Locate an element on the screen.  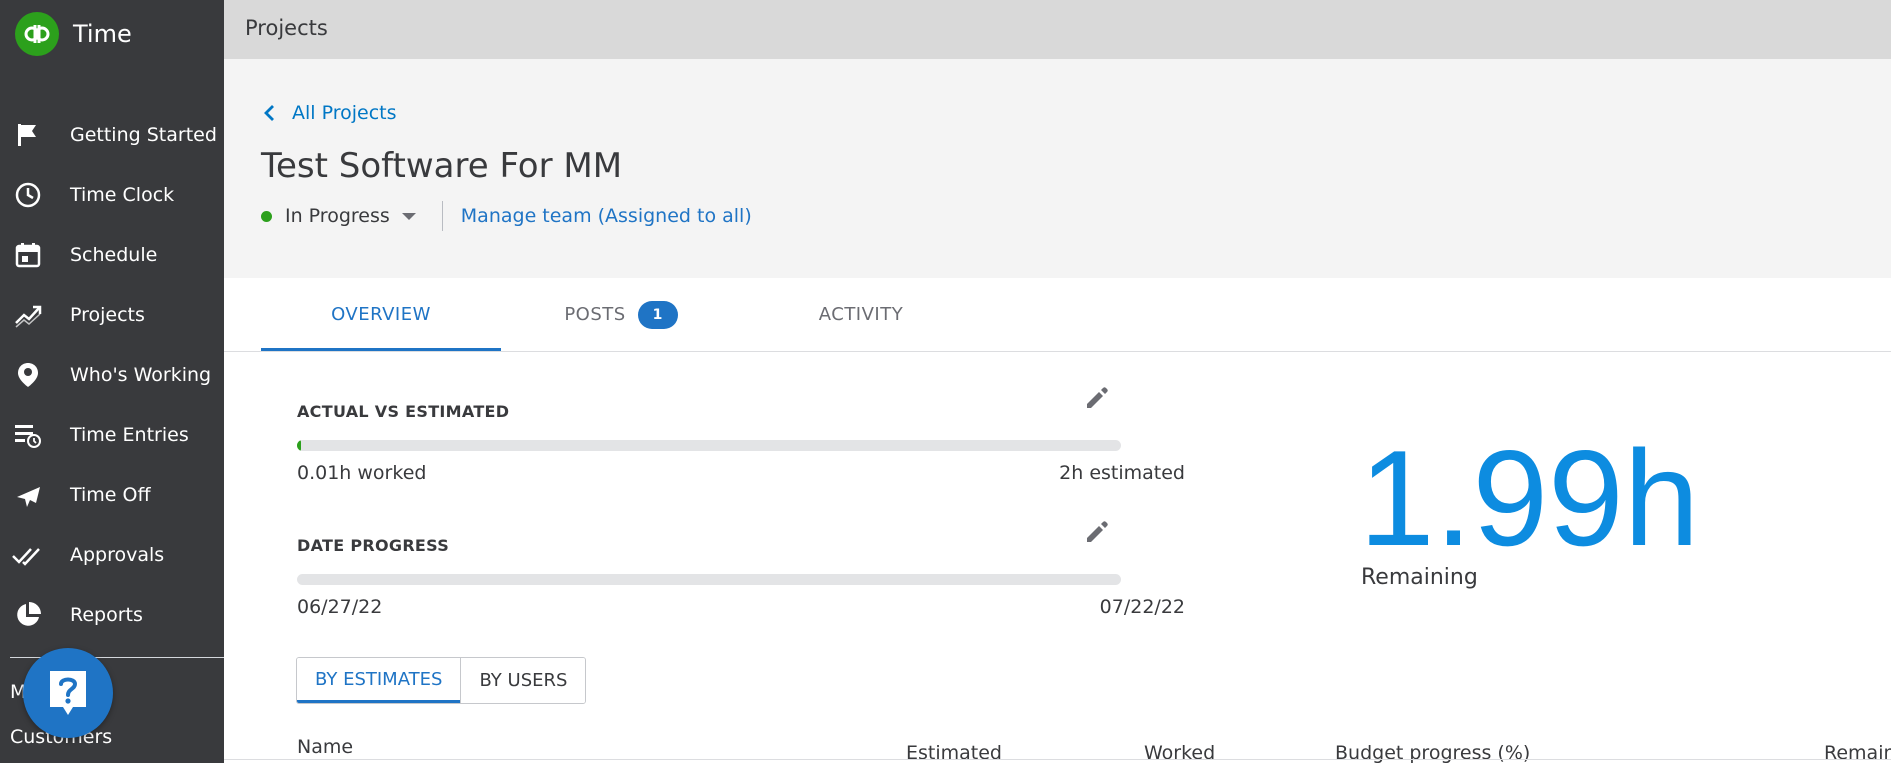
airplane-icon is located at coordinates (28, 495).